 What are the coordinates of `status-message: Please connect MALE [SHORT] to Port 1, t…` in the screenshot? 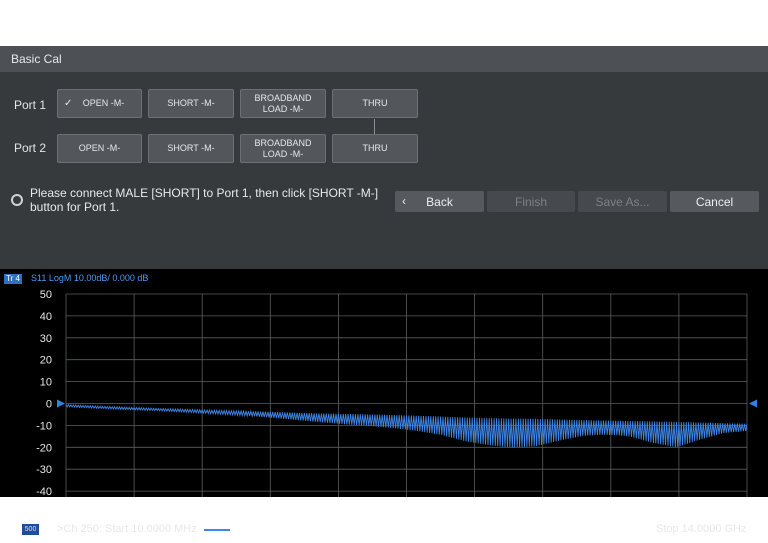 It's located at (204, 200).